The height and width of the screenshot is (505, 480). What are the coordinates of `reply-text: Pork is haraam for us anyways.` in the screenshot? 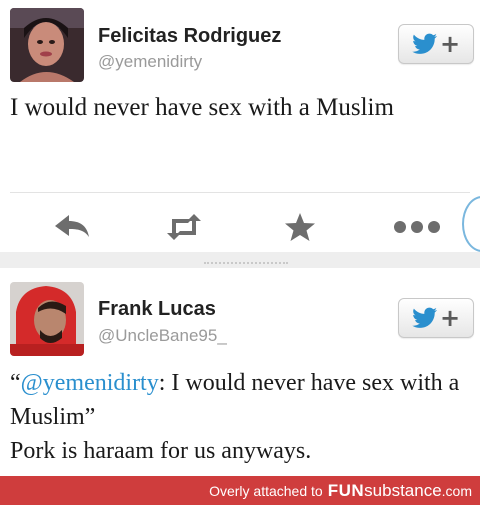 It's located at (161, 451).